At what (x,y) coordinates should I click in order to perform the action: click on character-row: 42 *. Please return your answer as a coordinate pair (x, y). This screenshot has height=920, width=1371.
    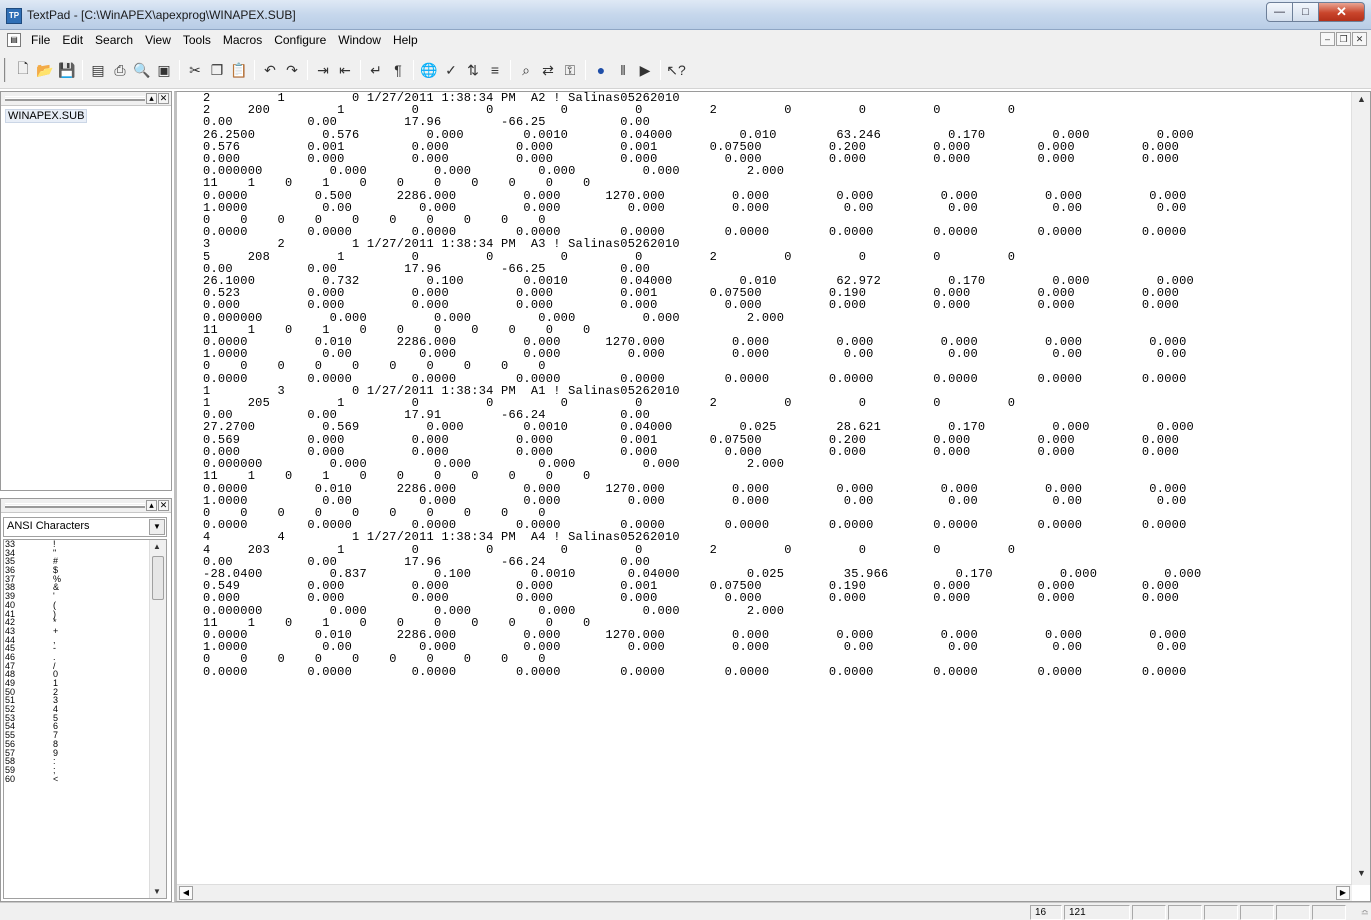
    Looking at the image, I should click on (85, 622).